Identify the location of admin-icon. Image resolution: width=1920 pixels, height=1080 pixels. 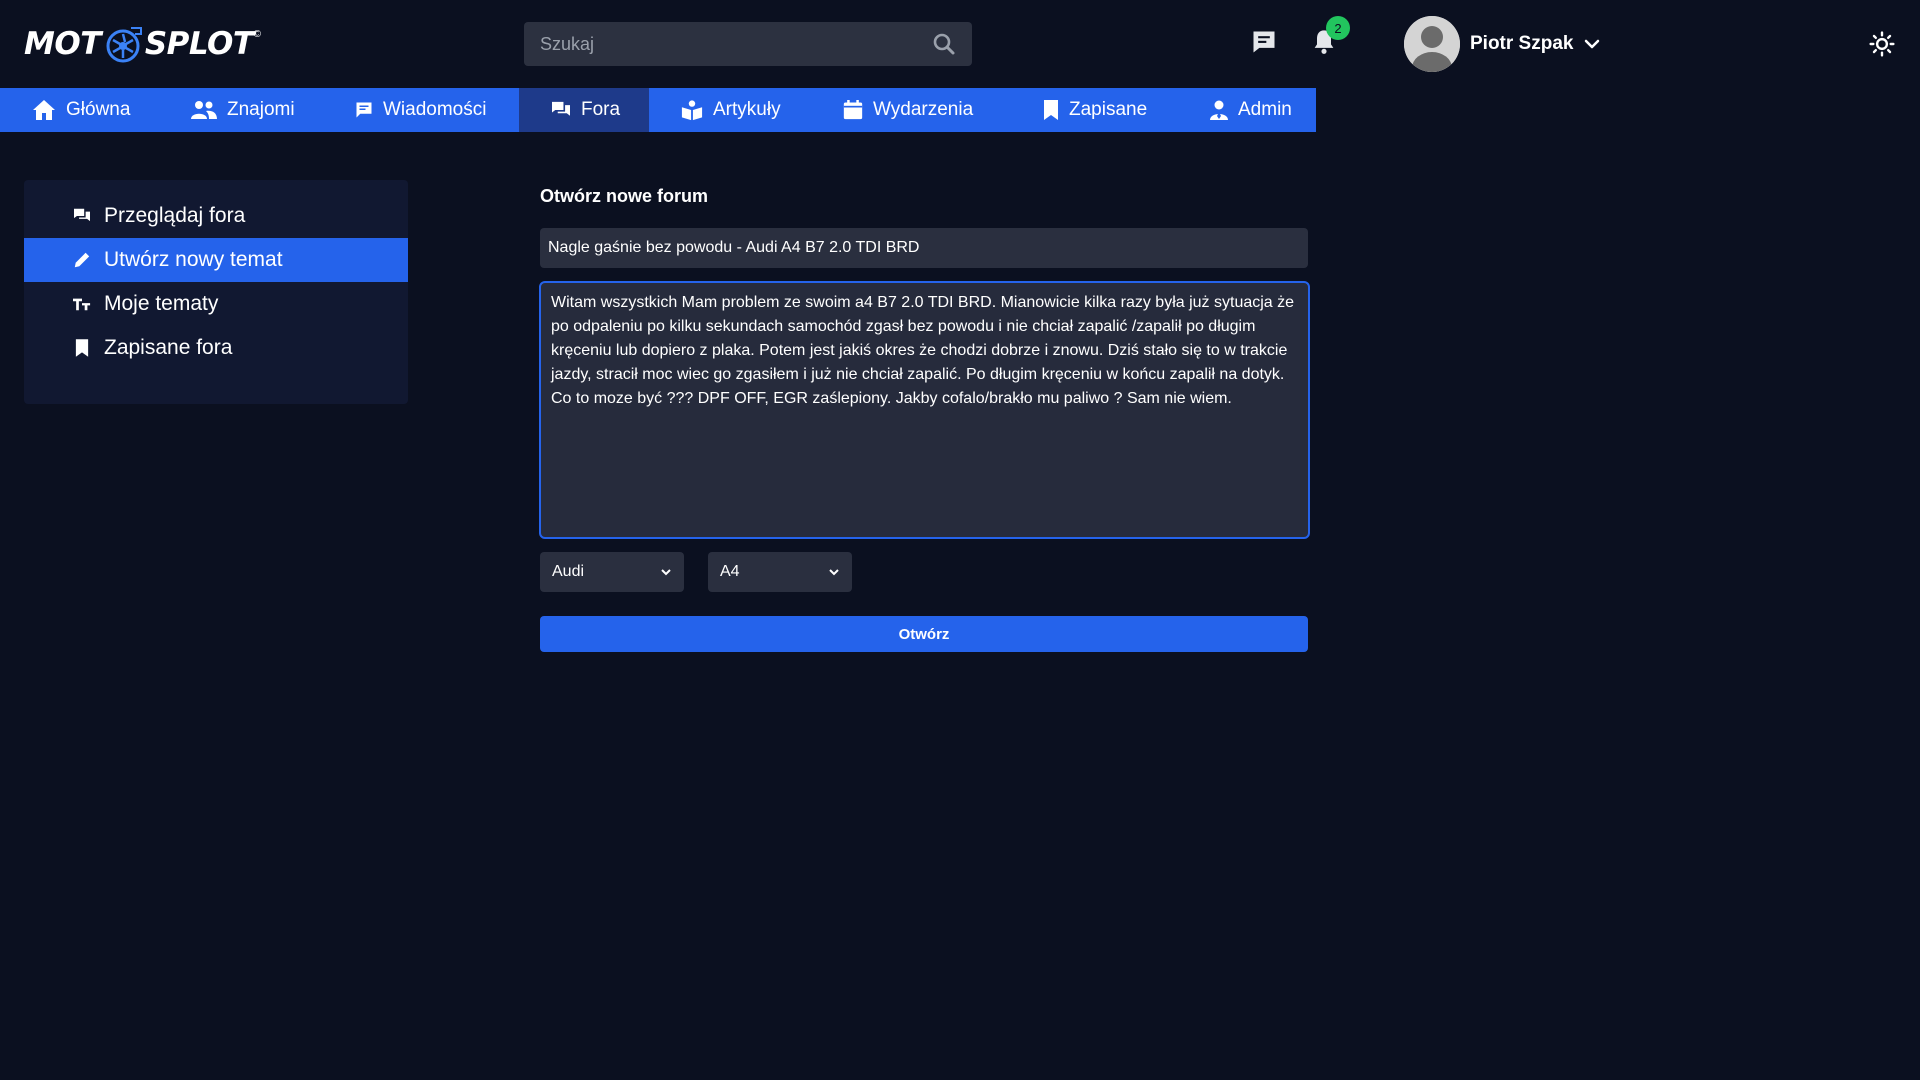
(1219, 110).